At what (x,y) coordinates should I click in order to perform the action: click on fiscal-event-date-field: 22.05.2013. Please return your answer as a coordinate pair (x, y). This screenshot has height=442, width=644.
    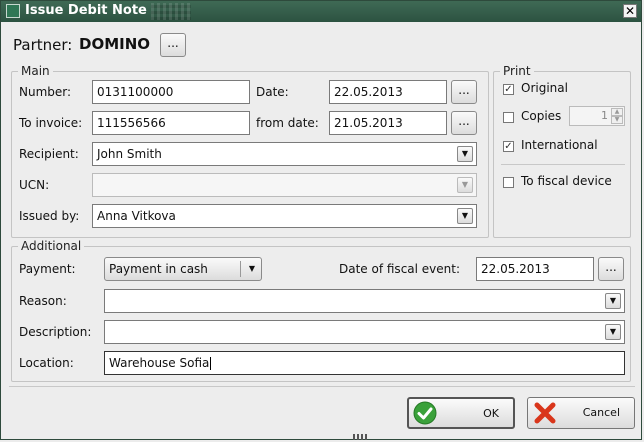
    Looking at the image, I should click on (535, 269).